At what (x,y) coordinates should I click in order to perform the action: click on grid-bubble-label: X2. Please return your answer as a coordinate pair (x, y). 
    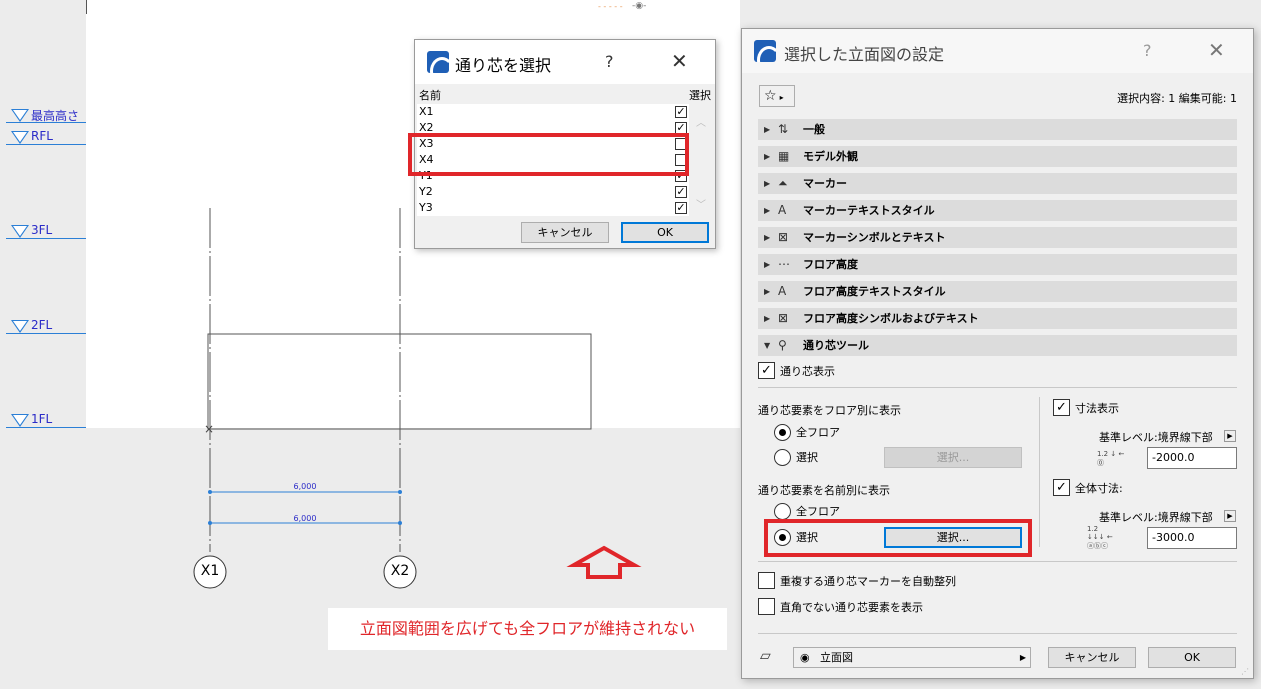
    Looking at the image, I should click on (400, 571).